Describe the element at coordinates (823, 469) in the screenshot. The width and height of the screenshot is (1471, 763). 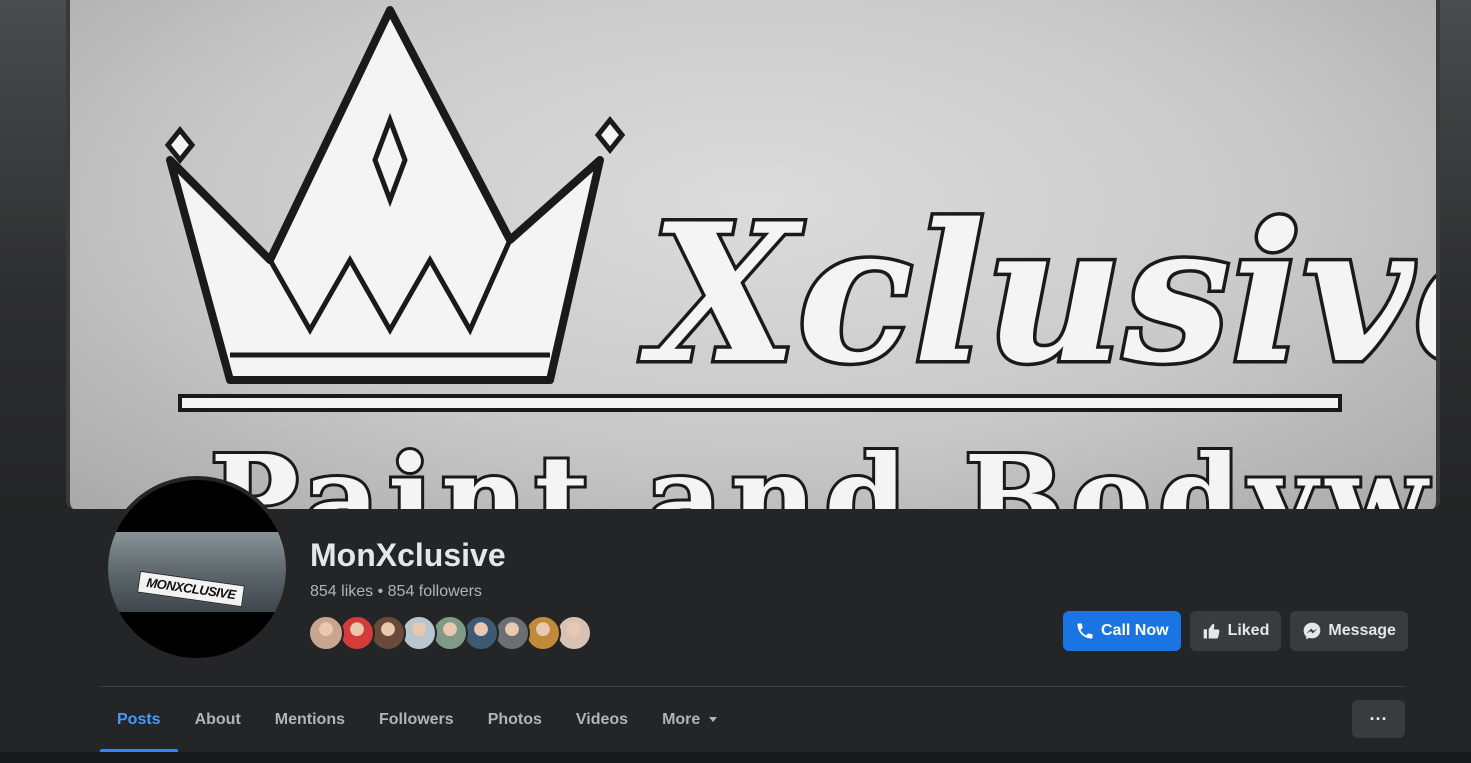
I see `cover-subtitle-text: Paint and Bodywork` at that location.